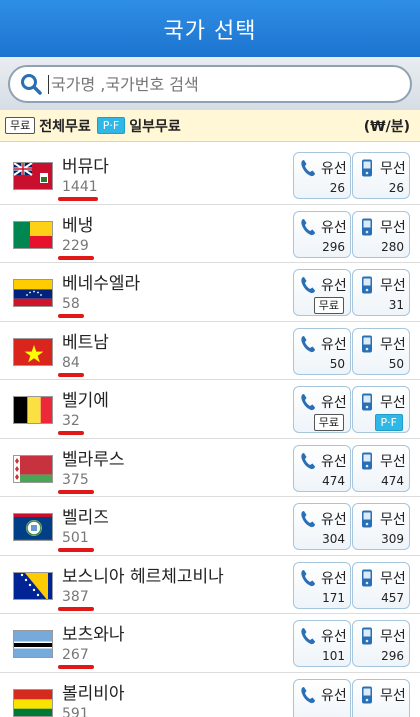 This screenshot has width=420, height=717. Describe the element at coordinates (75, 711) in the screenshot. I see `country-code: 591` at that location.